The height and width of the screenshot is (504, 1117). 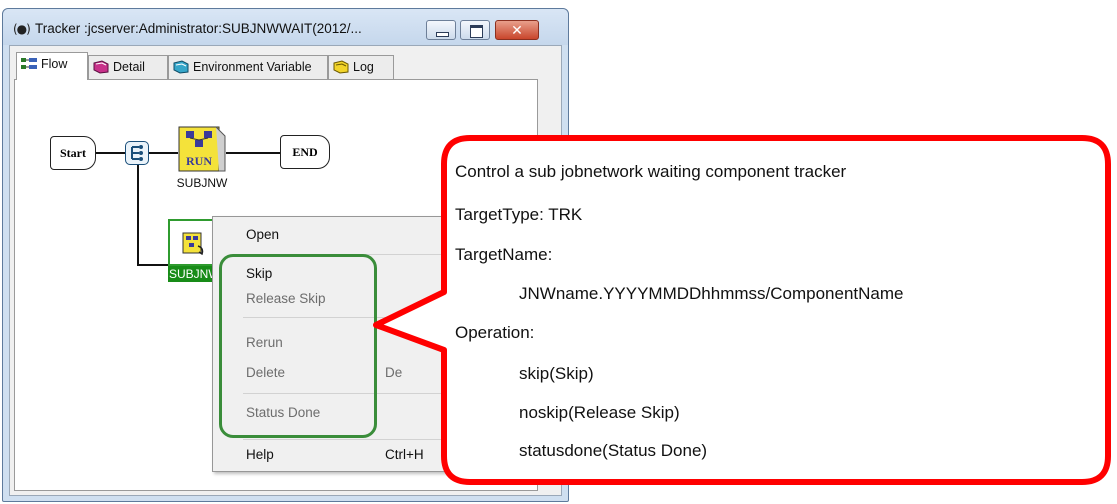 I want to click on start-node: Start, so click(x=73, y=153).